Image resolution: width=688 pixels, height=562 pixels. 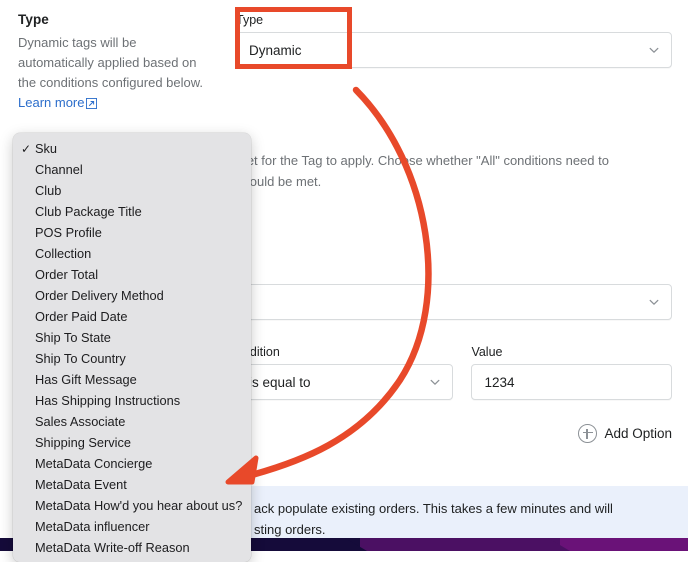 What do you see at coordinates (499, 382) in the screenshot?
I see `value-input-value: 1234` at bounding box center [499, 382].